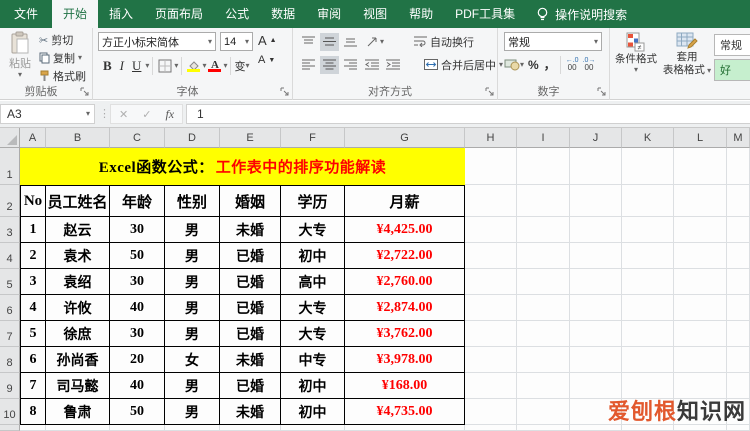 This screenshot has height=431, width=750. I want to click on phonetic-guide-button: 变, so click(239, 66).